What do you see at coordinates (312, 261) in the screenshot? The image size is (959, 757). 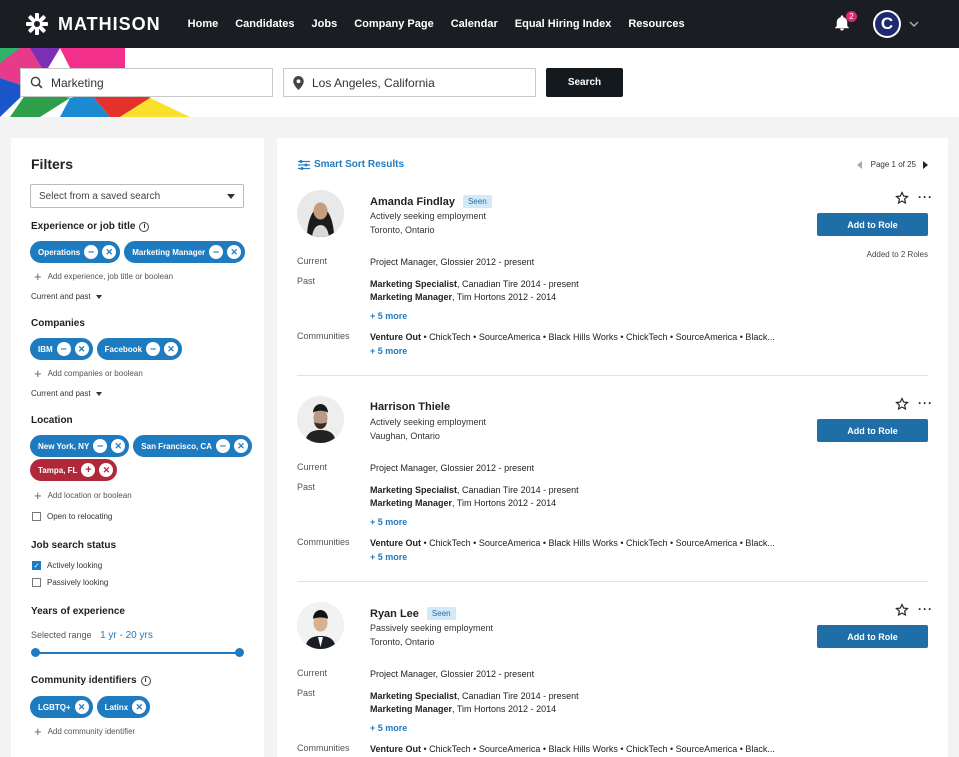 I see `current-label: Current` at bounding box center [312, 261].